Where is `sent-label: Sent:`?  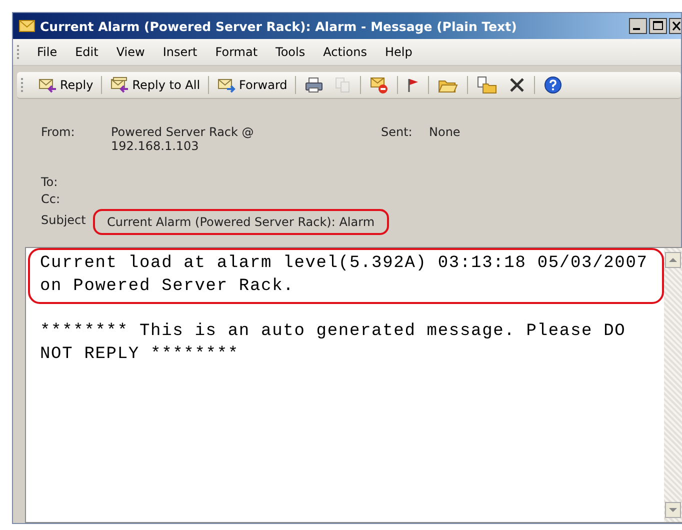 sent-label: Sent: is located at coordinates (397, 132).